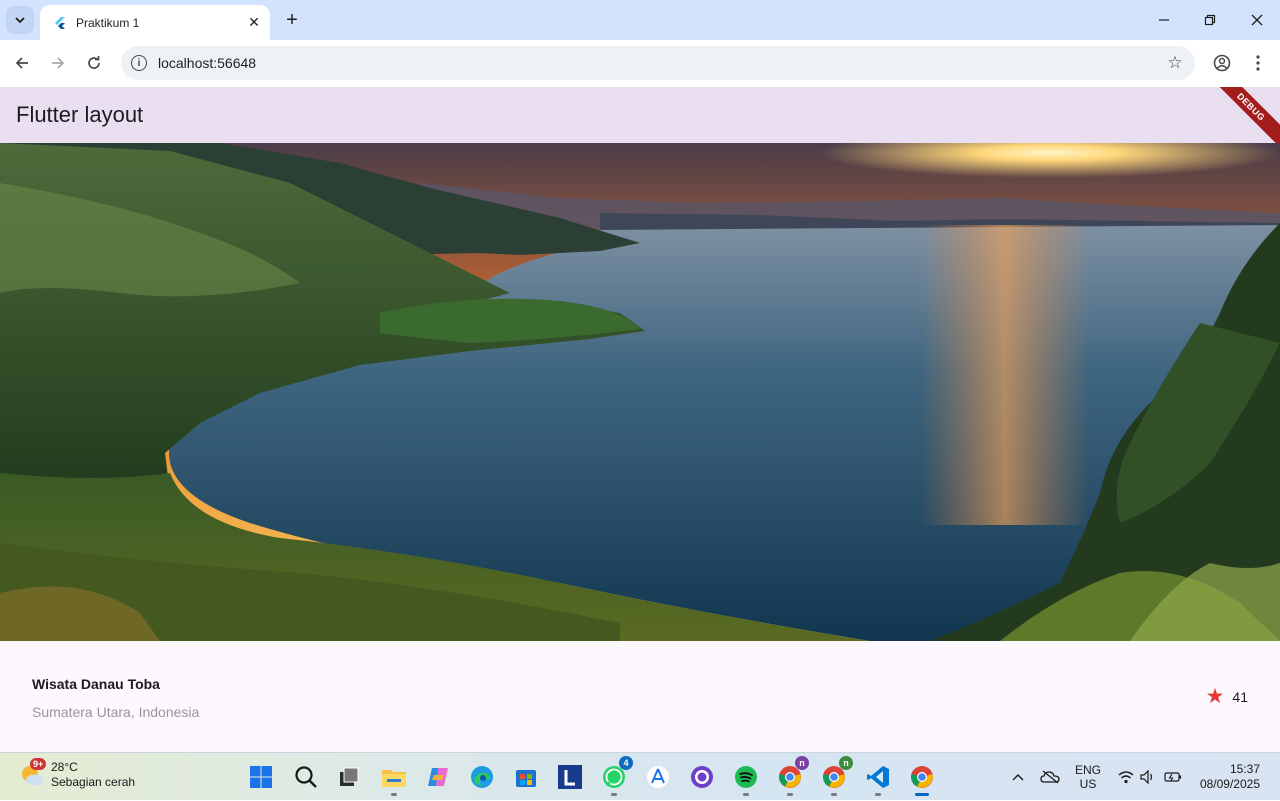  What do you see at coordinates (1215, 696) in the screenshot?
I see `star-icon: ★` at bounding box center [1215, 696].